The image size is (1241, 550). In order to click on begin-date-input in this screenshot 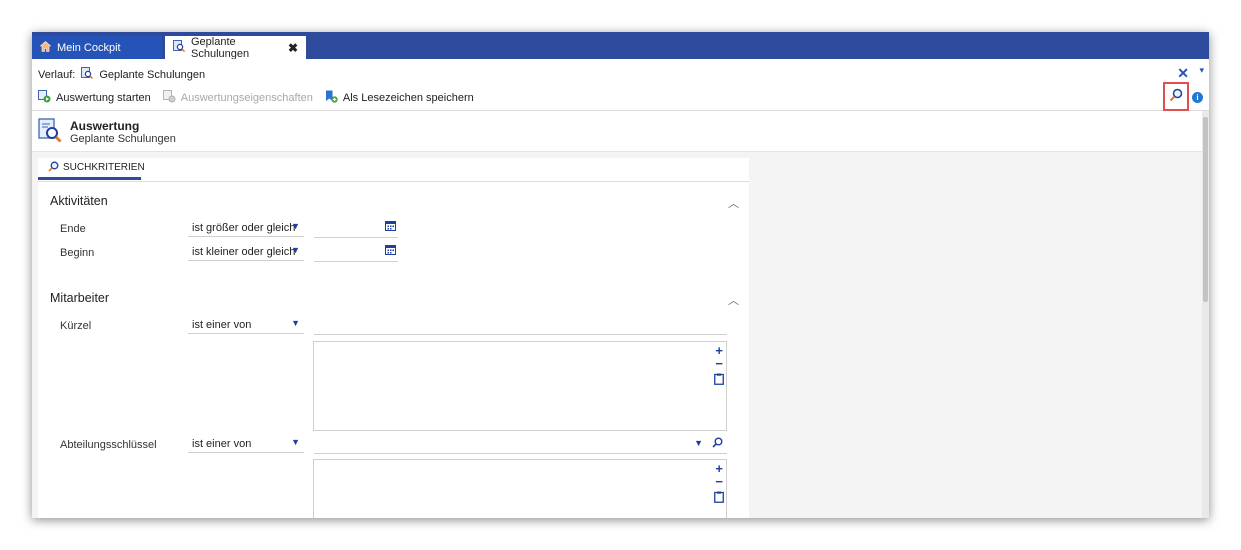, I will do `click(356, 253)`.